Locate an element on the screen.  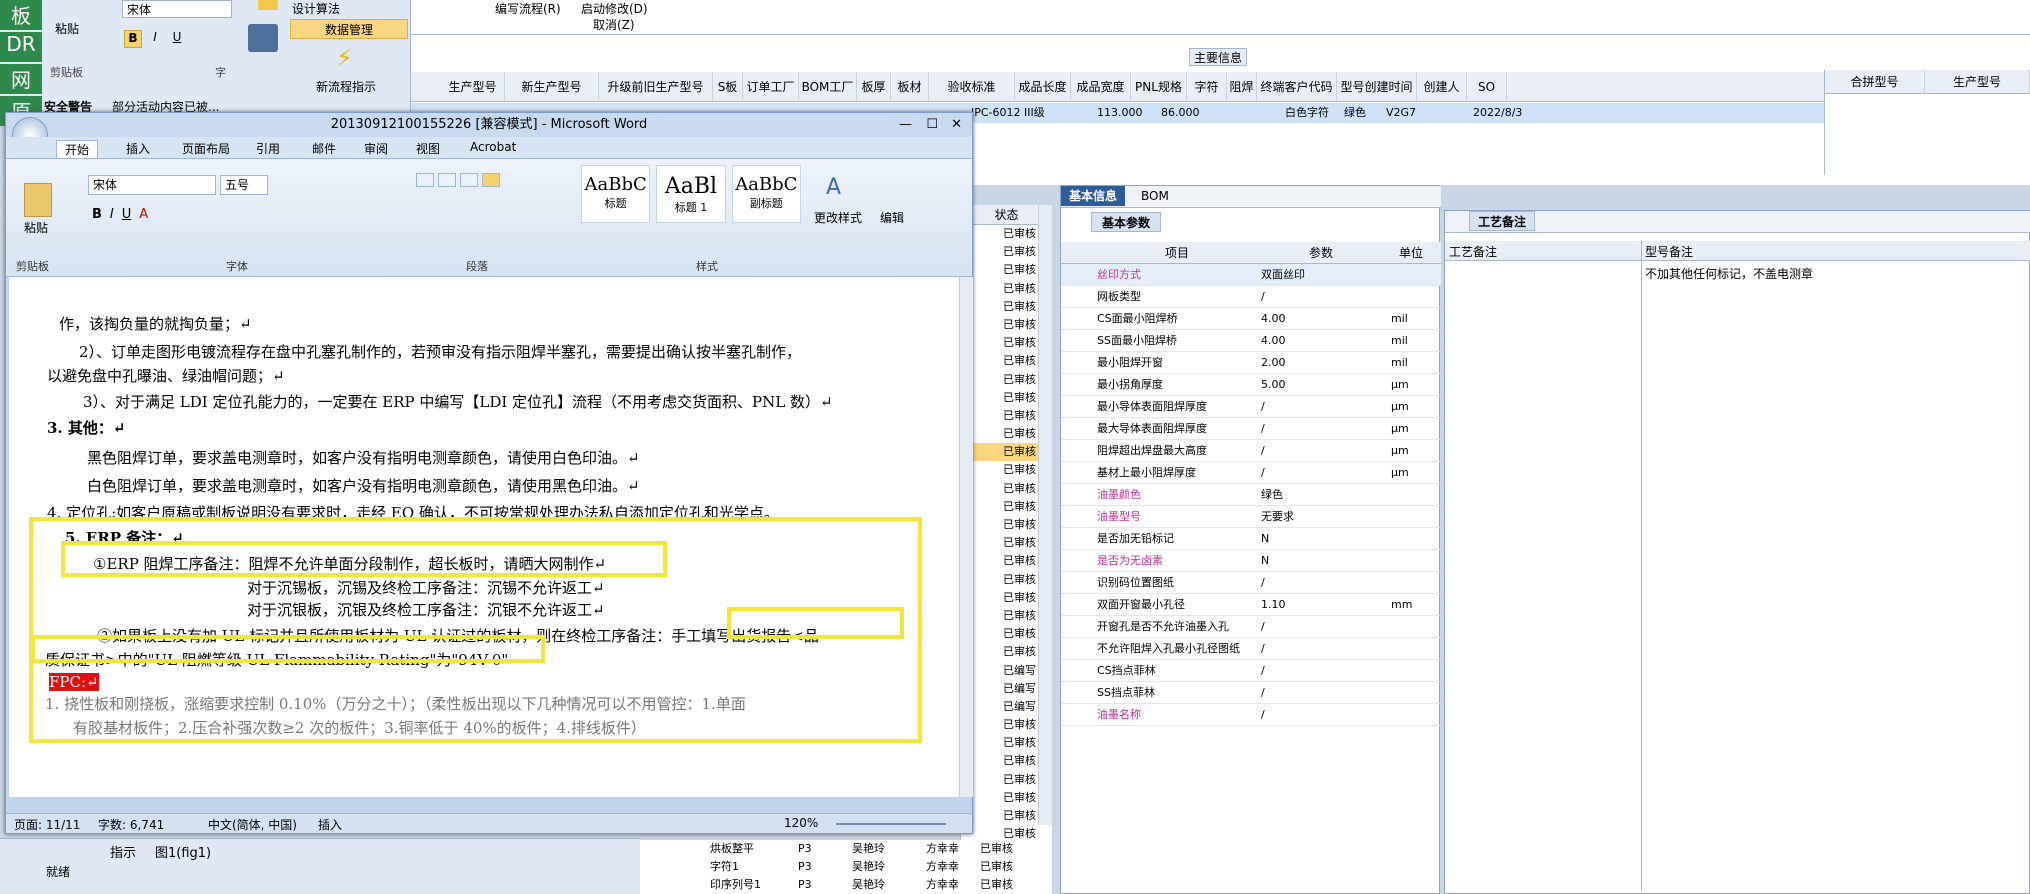
font-color-icon: A is located at coordinates (143, 214).